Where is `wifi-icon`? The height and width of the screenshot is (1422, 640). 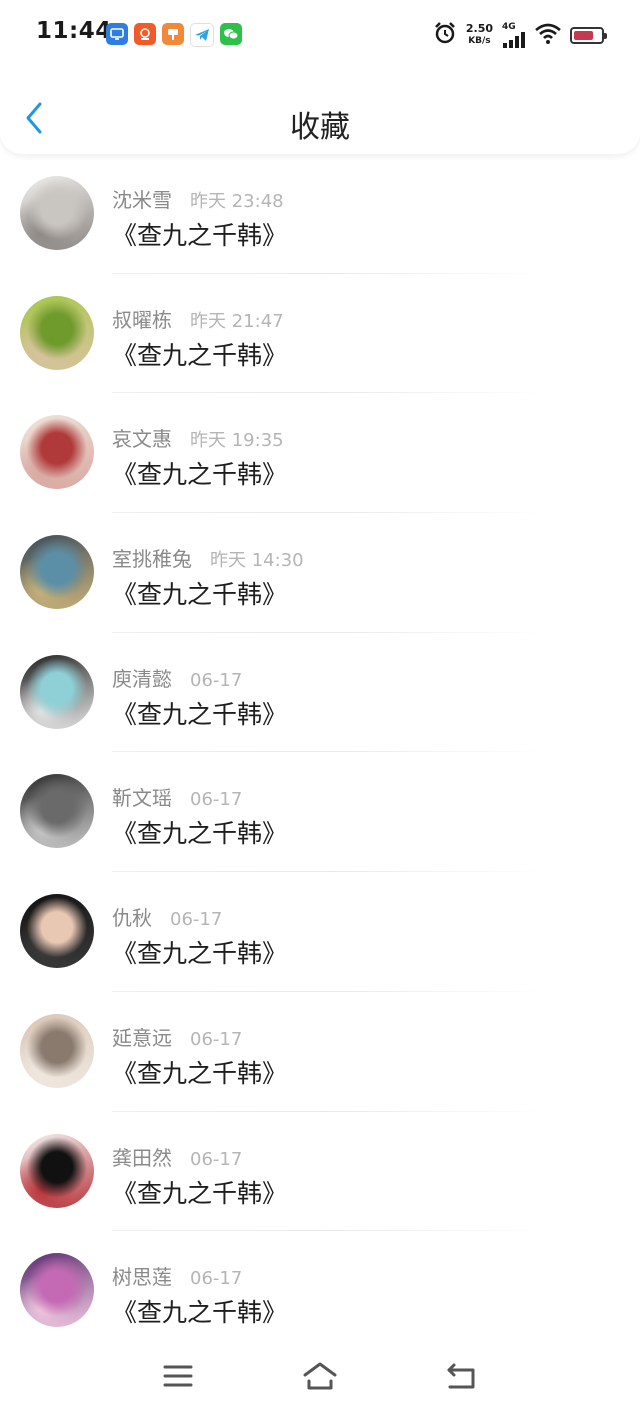
wifi-icon is located at coordinates (548, 35).